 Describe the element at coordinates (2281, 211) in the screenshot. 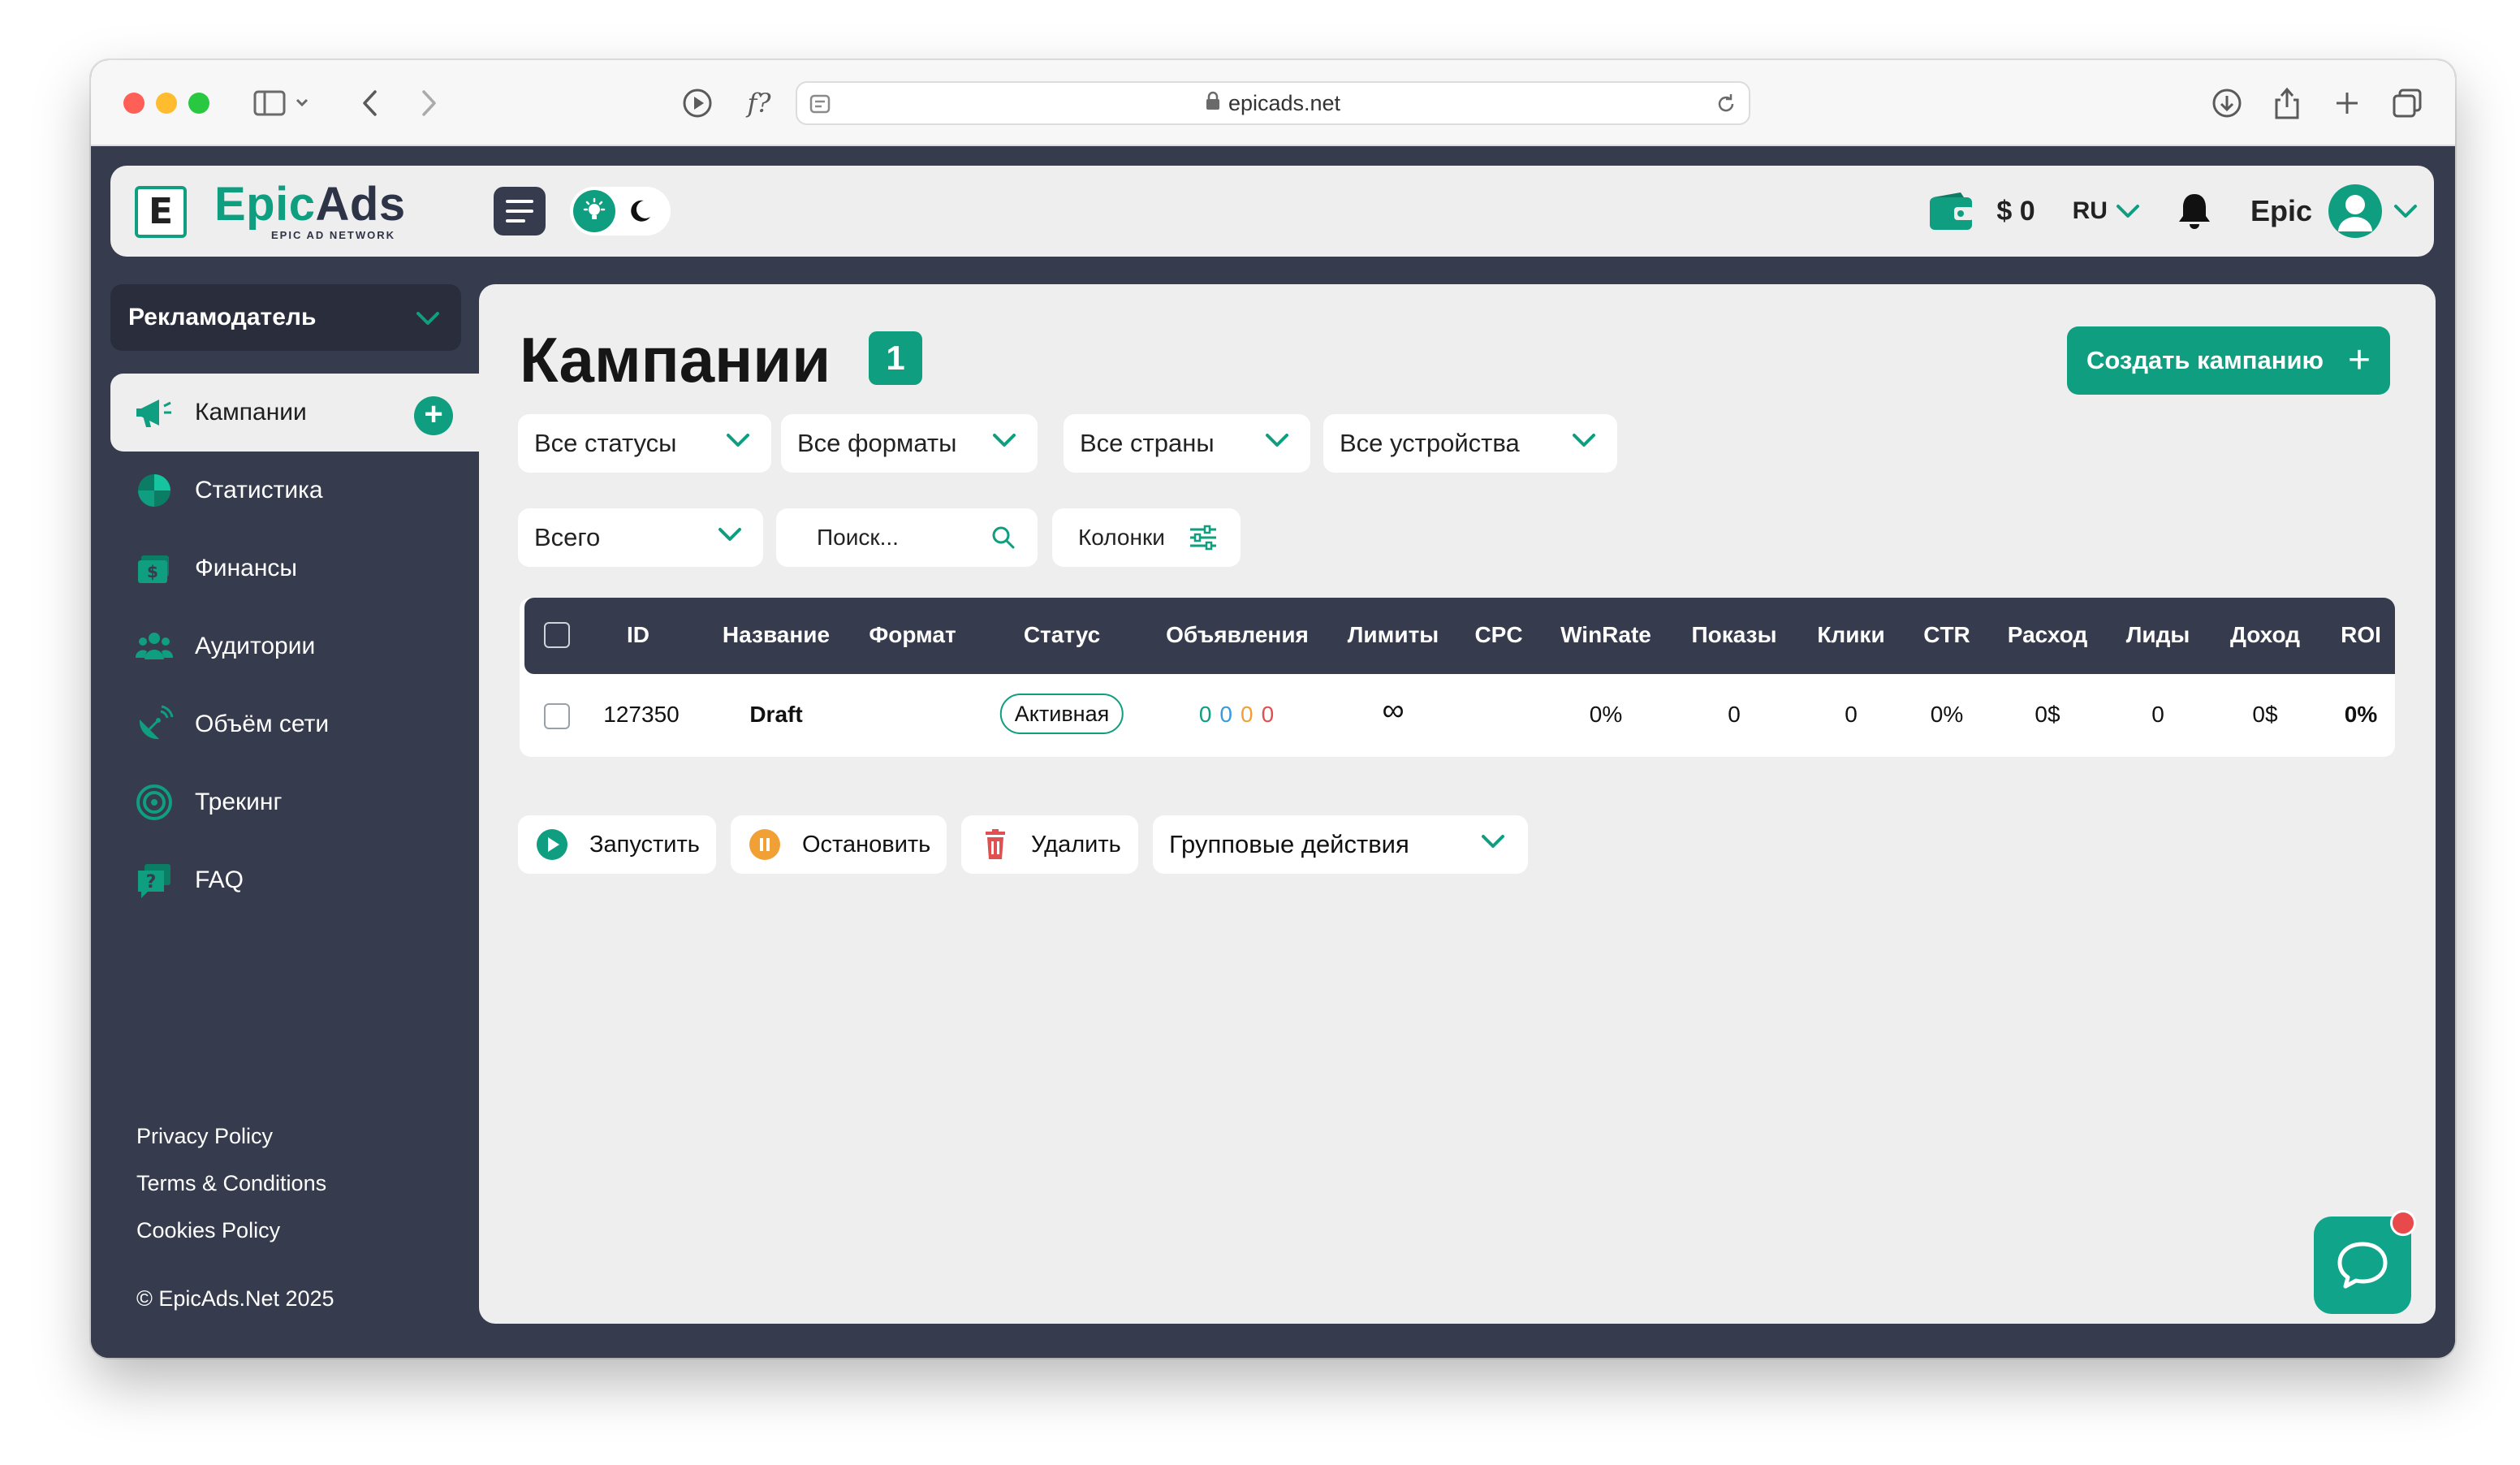

I see `username: Epic` at that location.